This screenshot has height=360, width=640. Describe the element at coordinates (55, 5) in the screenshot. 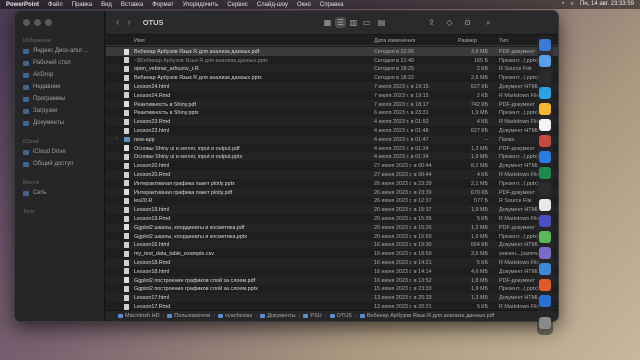

I see `menu-file: Файл` at that location.